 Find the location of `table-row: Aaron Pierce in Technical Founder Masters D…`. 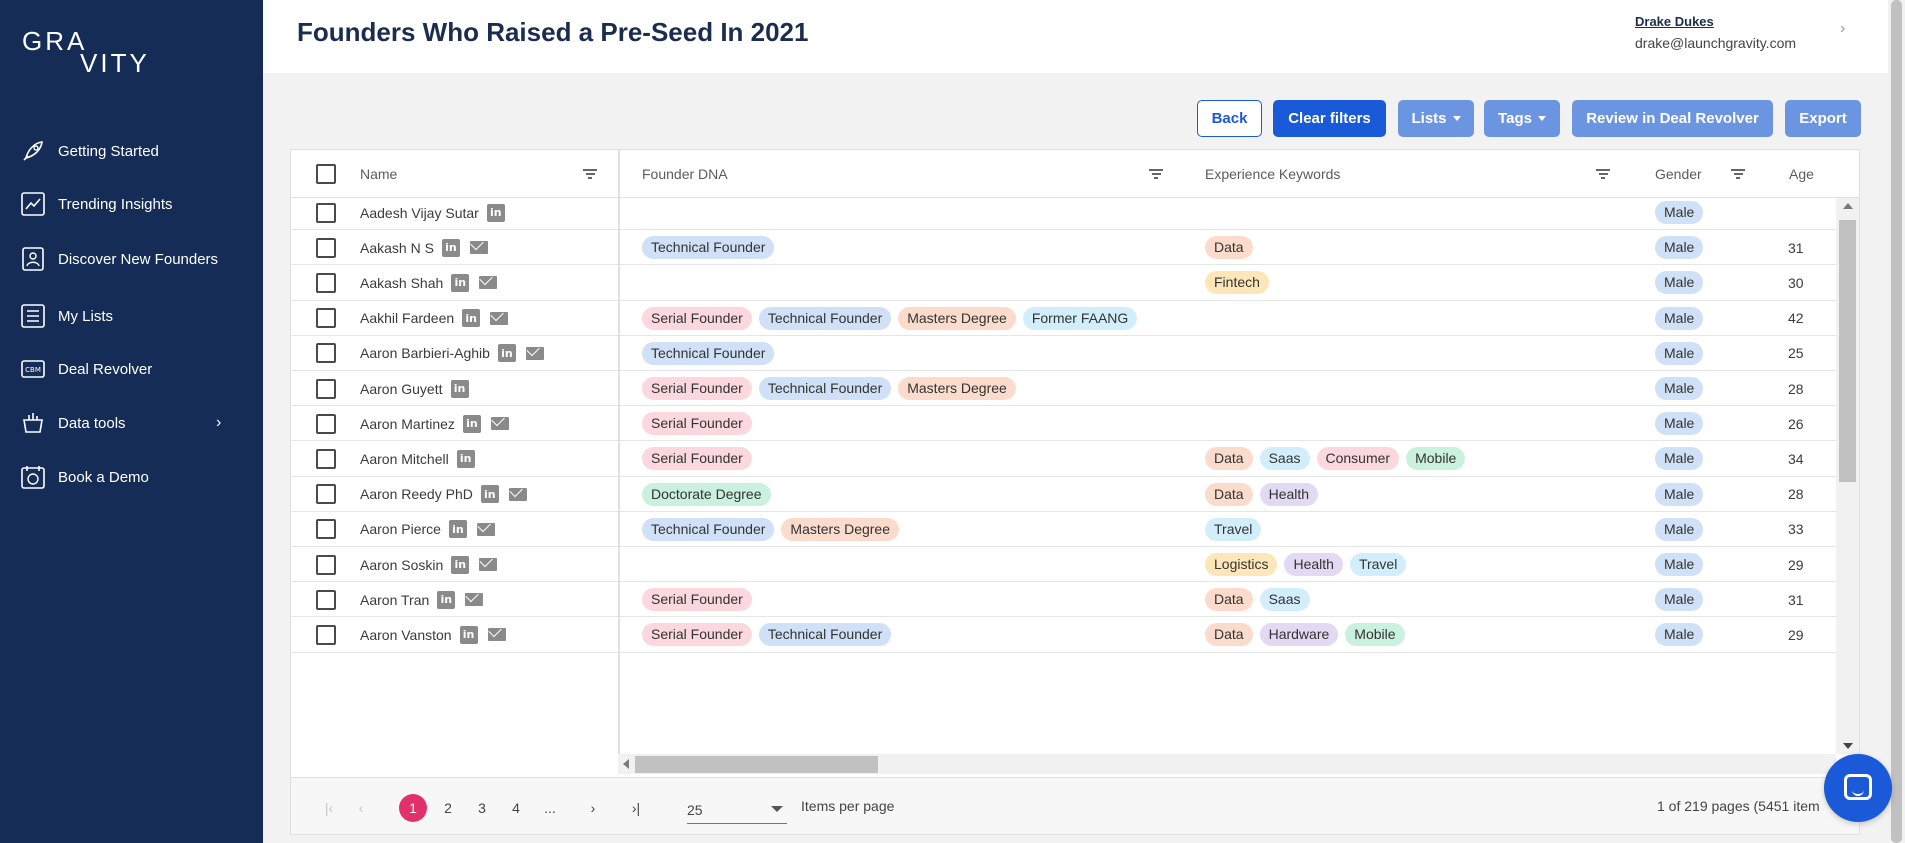

table-row: Aaron Pierce in Technical Founder Masters D… is located at coordinates (1063, 529).